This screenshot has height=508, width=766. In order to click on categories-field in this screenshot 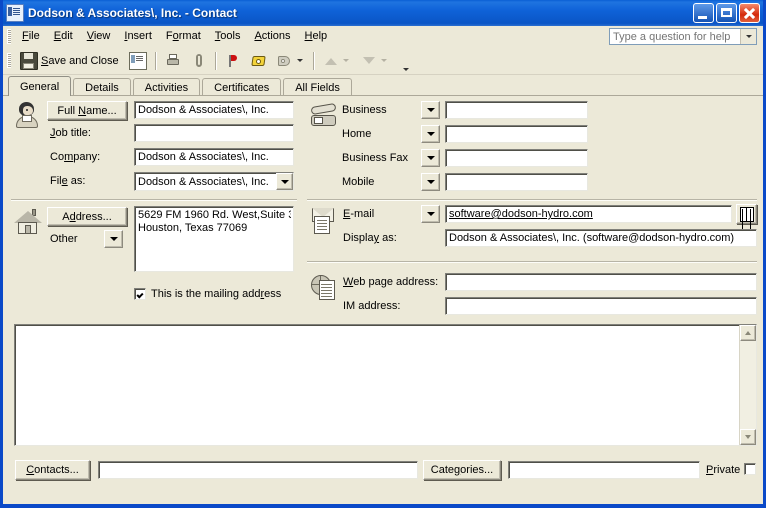, I will do `click(604, 470)`.